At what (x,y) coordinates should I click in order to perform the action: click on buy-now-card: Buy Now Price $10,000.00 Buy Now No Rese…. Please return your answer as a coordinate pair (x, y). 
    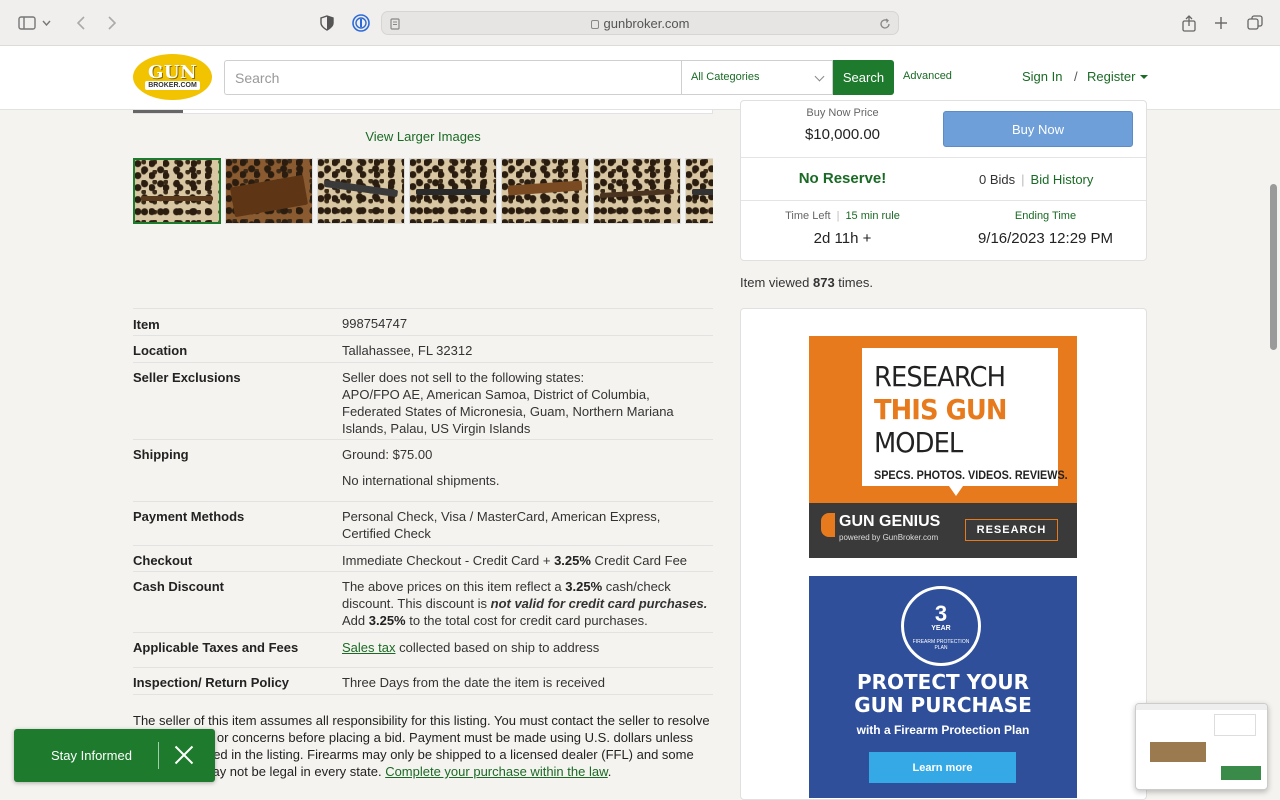
    Looking at the image, I should click on (943, 180).